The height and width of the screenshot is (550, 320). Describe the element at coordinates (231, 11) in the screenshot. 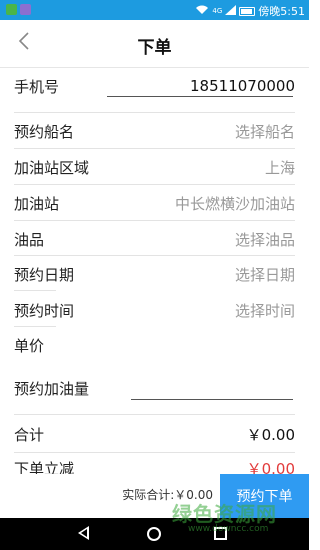

I see `signal-icon` at that location.